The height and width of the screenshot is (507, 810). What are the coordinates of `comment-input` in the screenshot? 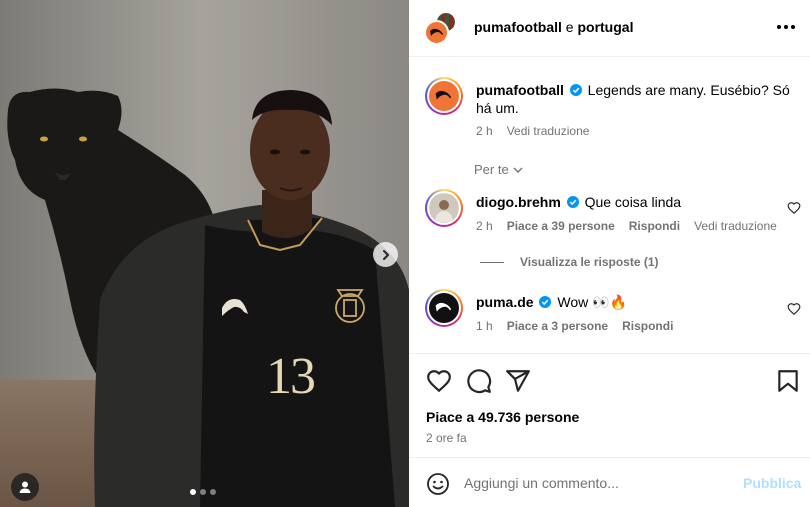 It's located at (599, 483).